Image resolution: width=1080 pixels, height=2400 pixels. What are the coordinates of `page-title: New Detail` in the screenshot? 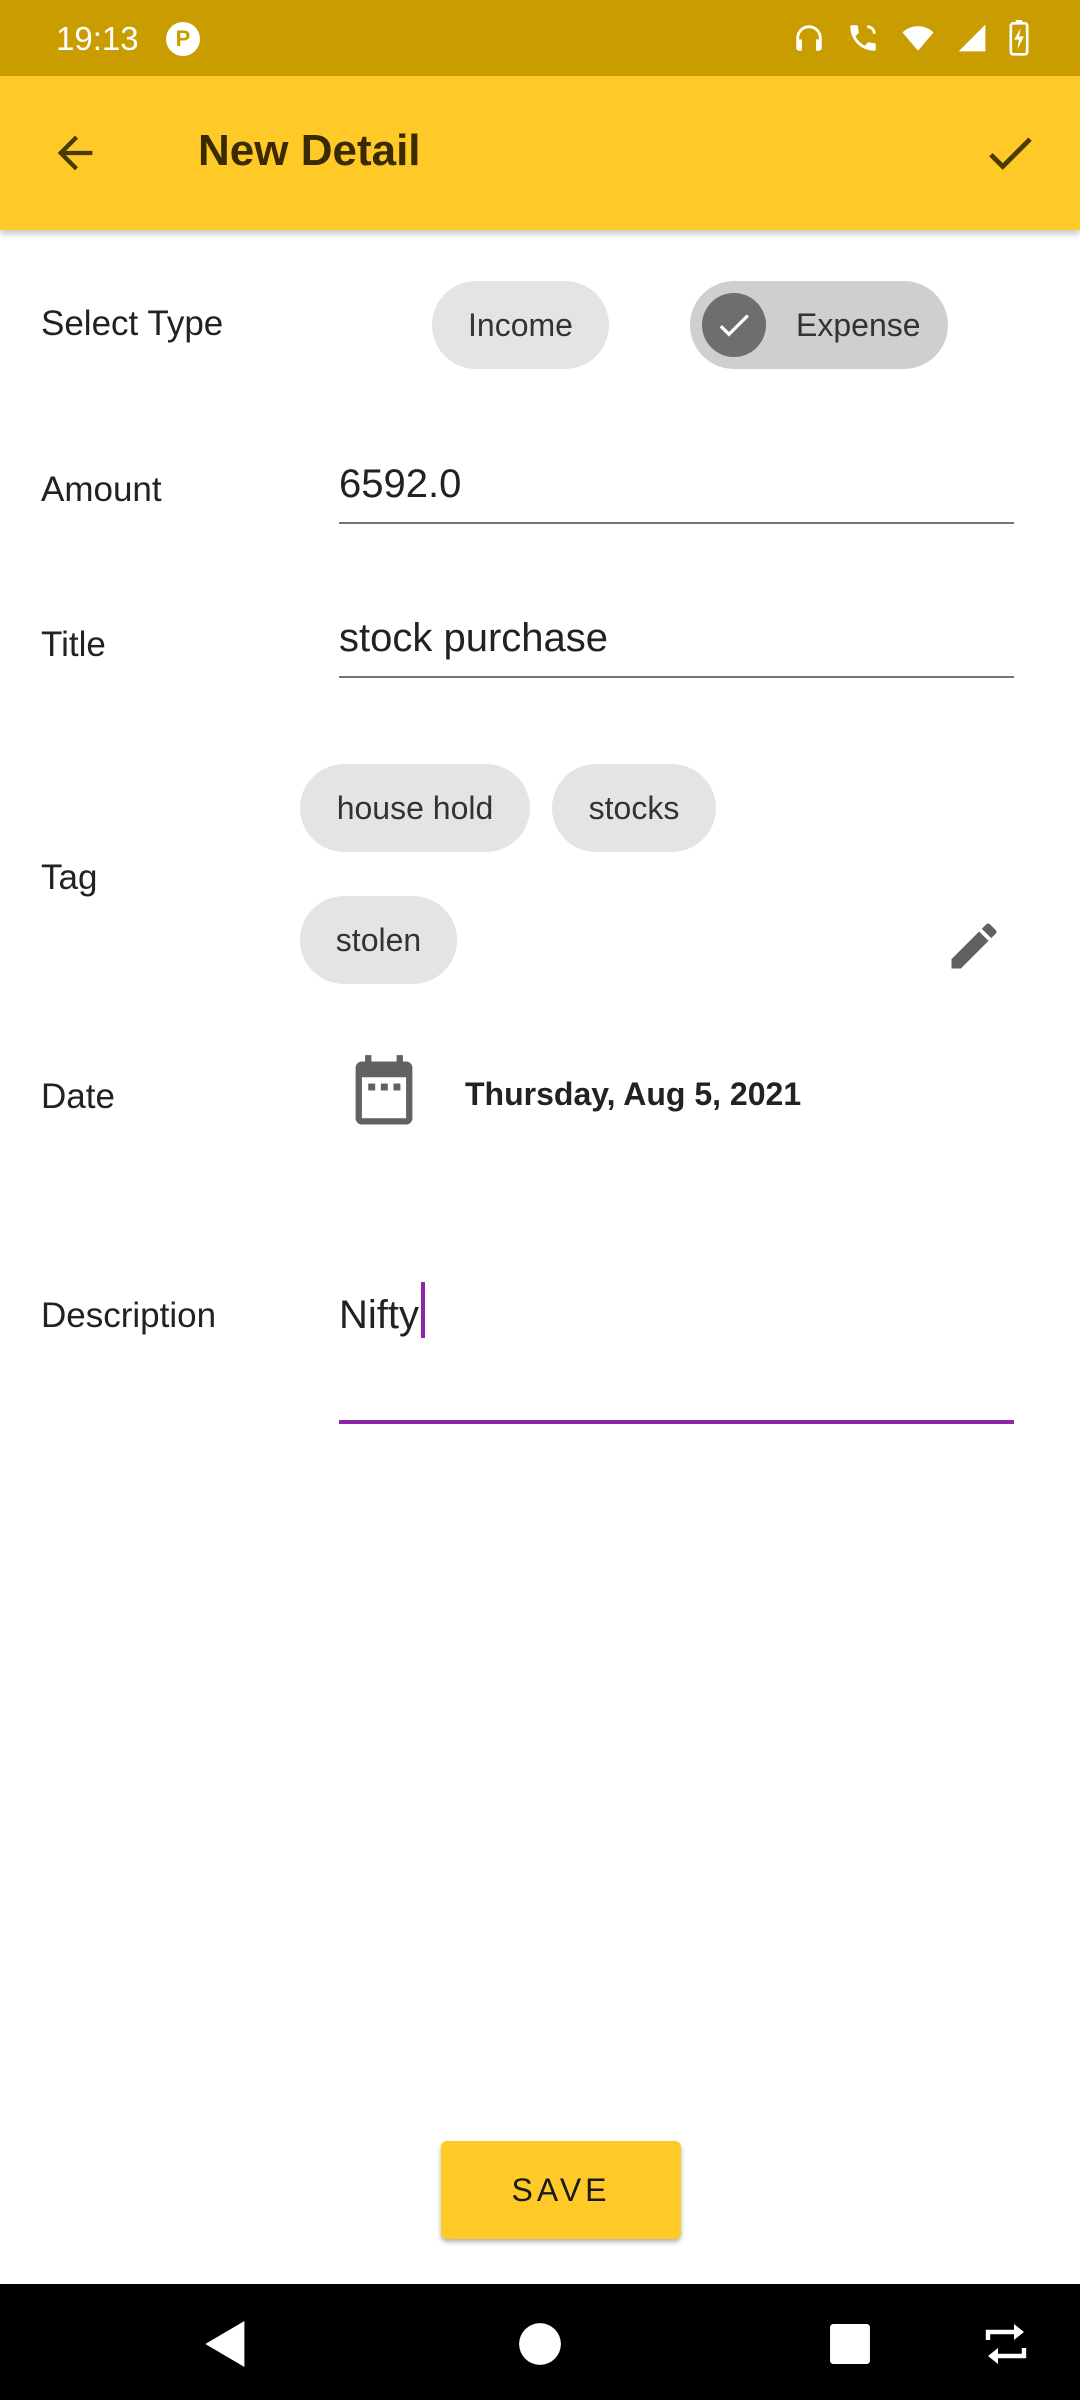 It's located at (309, 150).